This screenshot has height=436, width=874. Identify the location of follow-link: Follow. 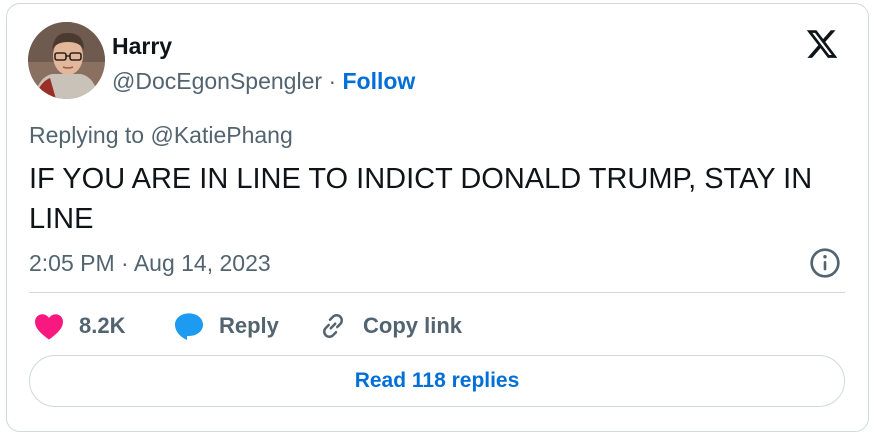
(379, 81).